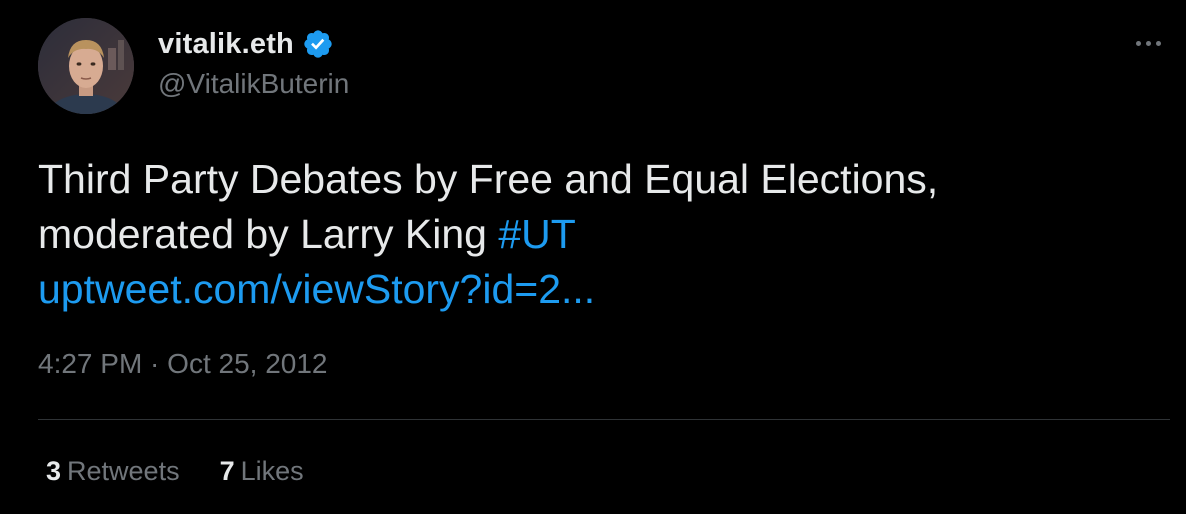 The image size is (1186, 514). What do you see at coordinates (262, 234) in the screenshot?
I see `tweet-text-segment: moderated by Larry King` at bounding box center [262, 234].